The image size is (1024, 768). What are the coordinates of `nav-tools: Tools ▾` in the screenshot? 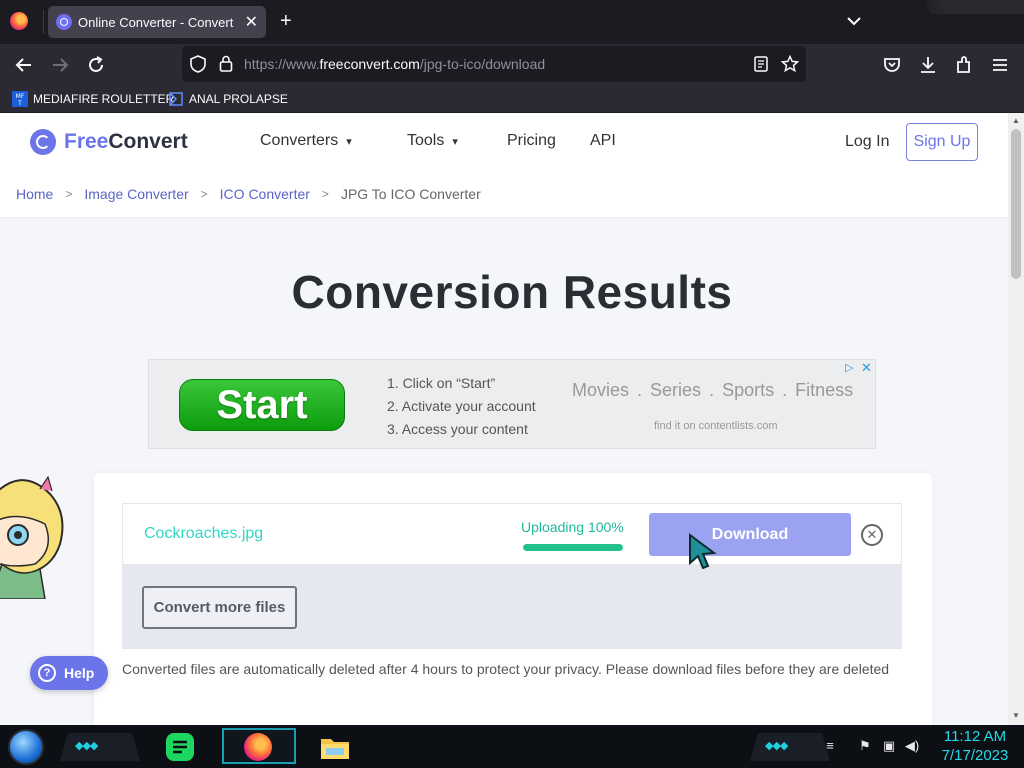 It's located at (432, 141).